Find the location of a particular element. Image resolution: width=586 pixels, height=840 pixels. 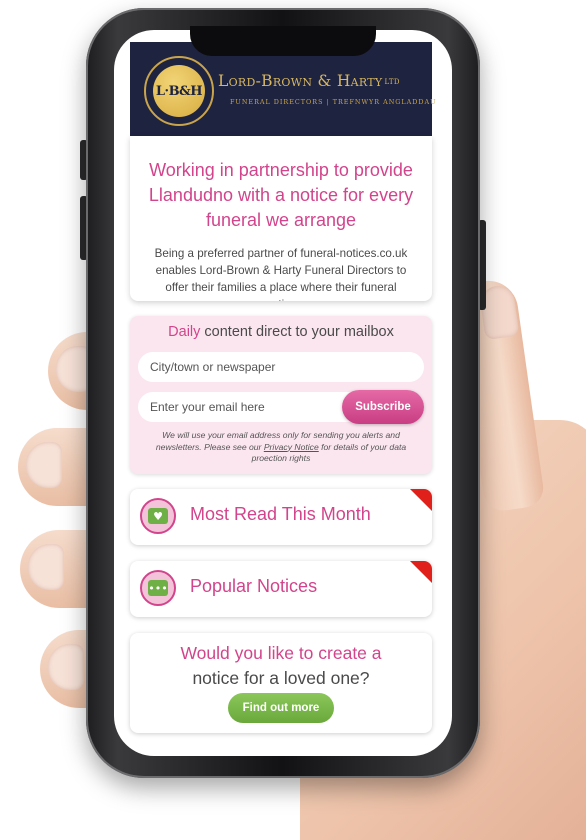

privacy-notice-link: Privacy Notice is located at coordinates (291, 447).